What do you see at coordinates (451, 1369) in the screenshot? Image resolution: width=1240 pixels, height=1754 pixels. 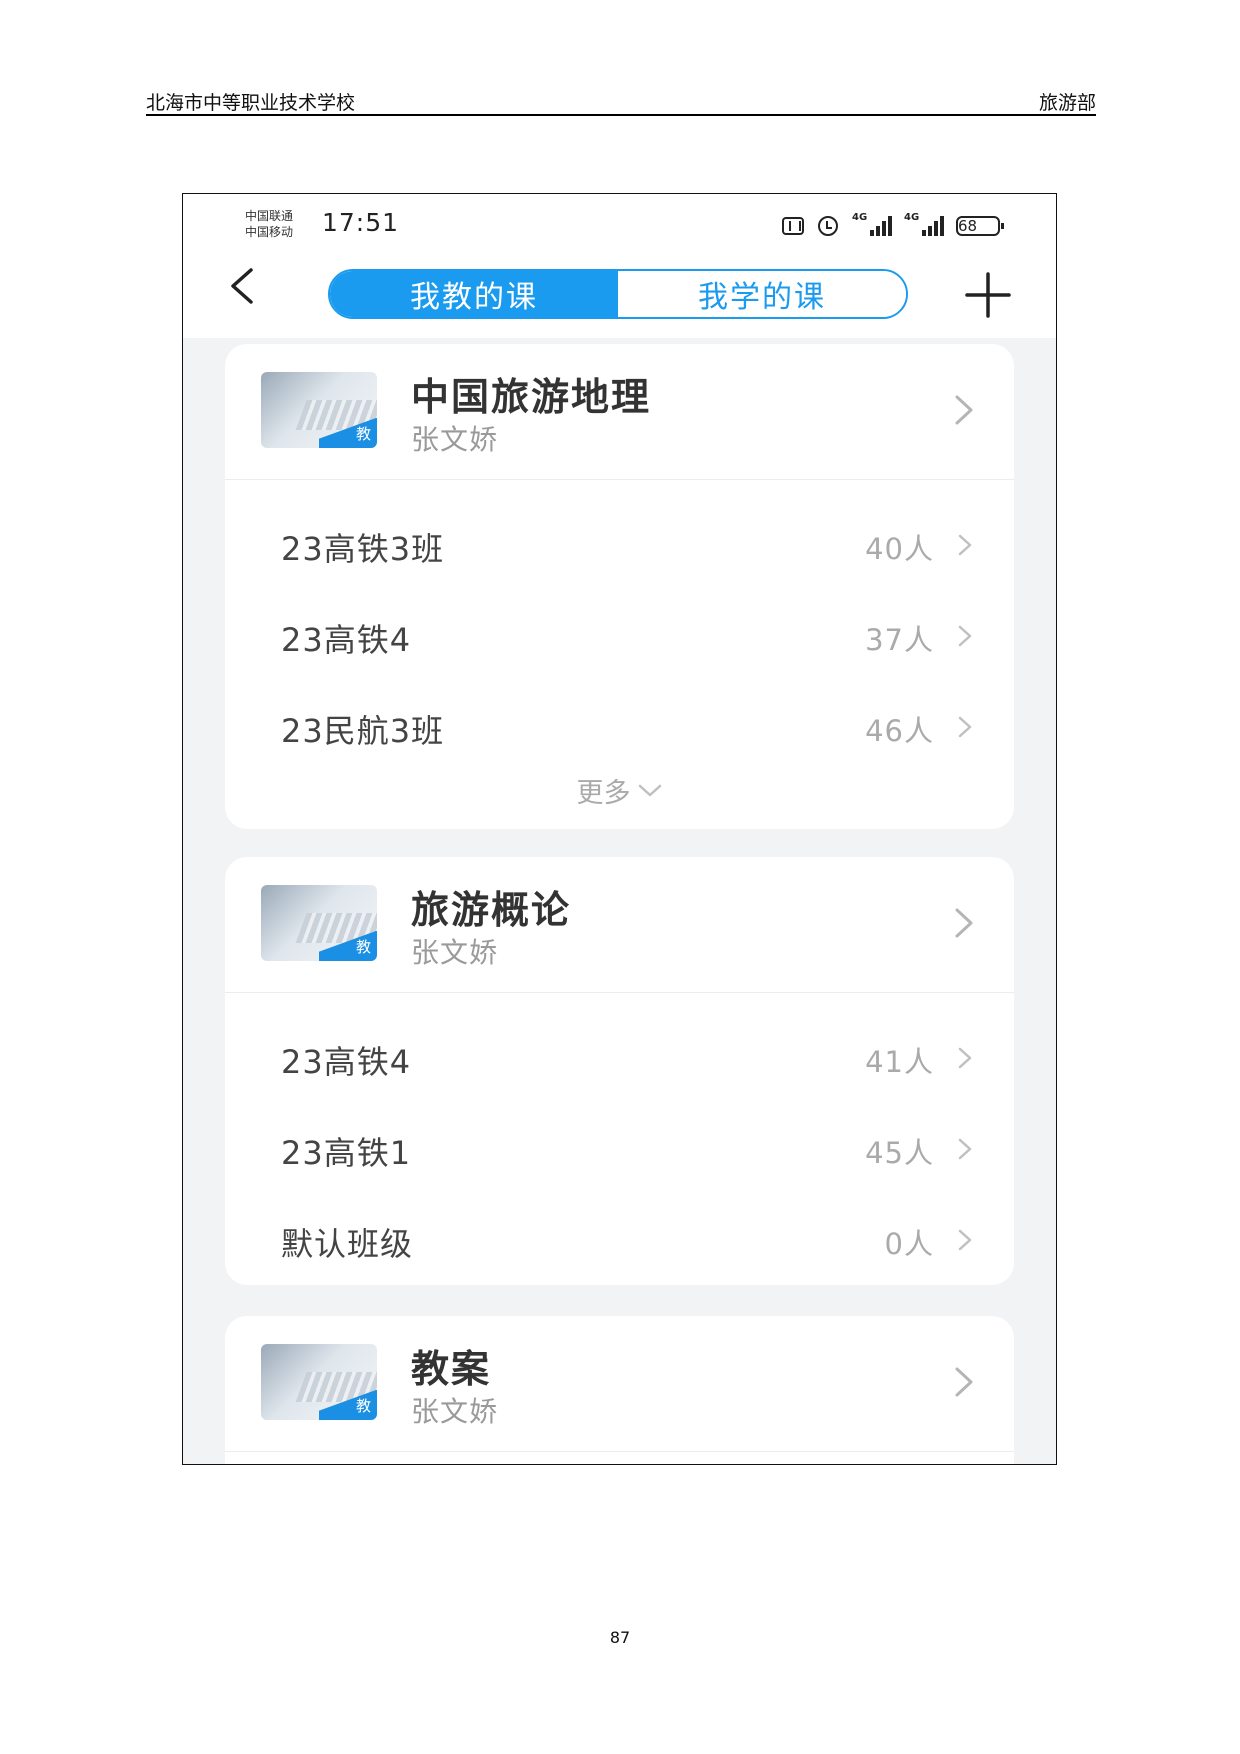 I see `course-title: 教案` at bounding box center [451, 1369].